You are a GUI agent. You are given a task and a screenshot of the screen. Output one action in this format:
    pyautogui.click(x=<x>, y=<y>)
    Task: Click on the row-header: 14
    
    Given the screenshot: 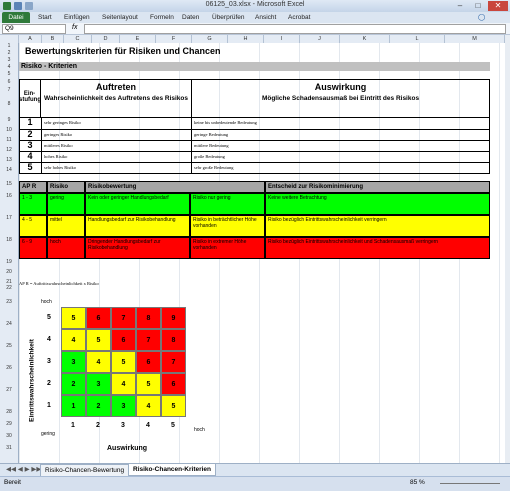 What is the action you would take?
    pyautogui.click(x=9, y=170)
    